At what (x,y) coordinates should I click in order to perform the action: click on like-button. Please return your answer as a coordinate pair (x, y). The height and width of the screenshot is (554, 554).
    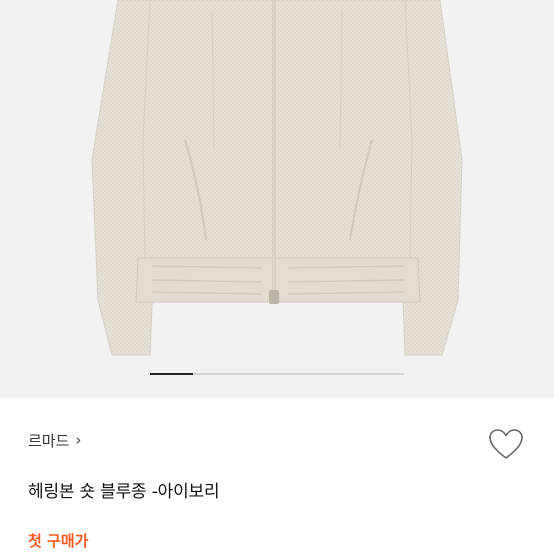
    Looking at the image, I should click on (506, 444).